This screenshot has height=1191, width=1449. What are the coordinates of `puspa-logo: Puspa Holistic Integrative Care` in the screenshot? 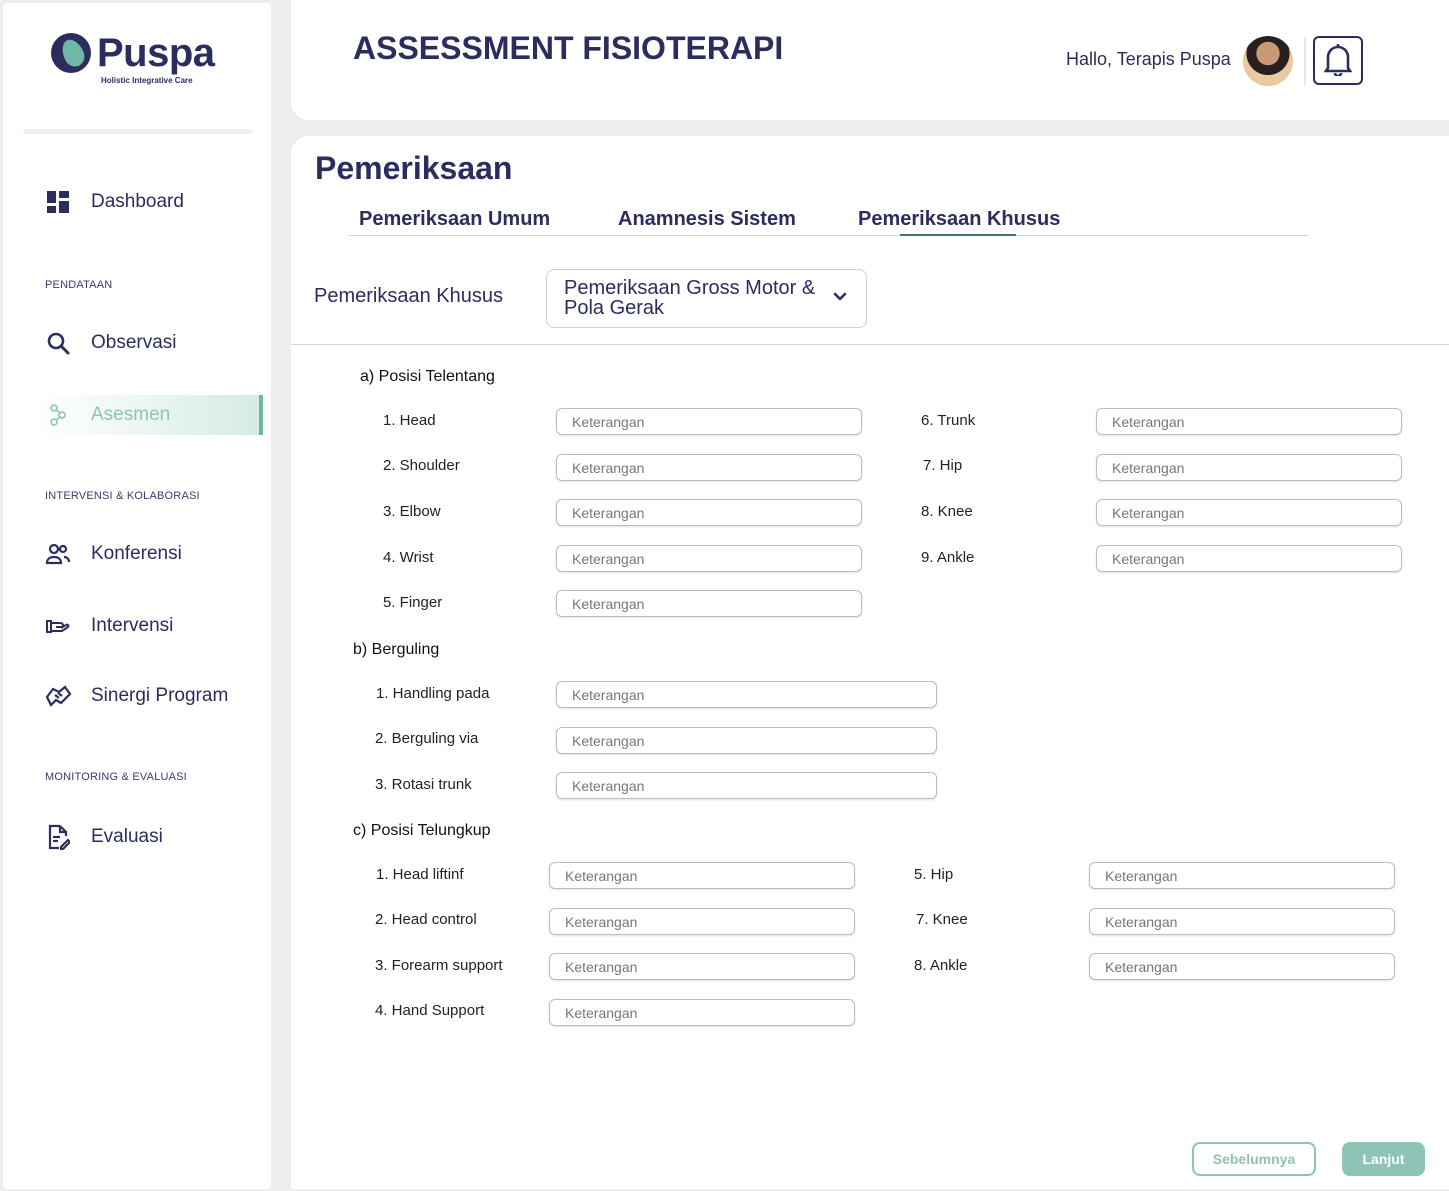 It's located at (136, 60).